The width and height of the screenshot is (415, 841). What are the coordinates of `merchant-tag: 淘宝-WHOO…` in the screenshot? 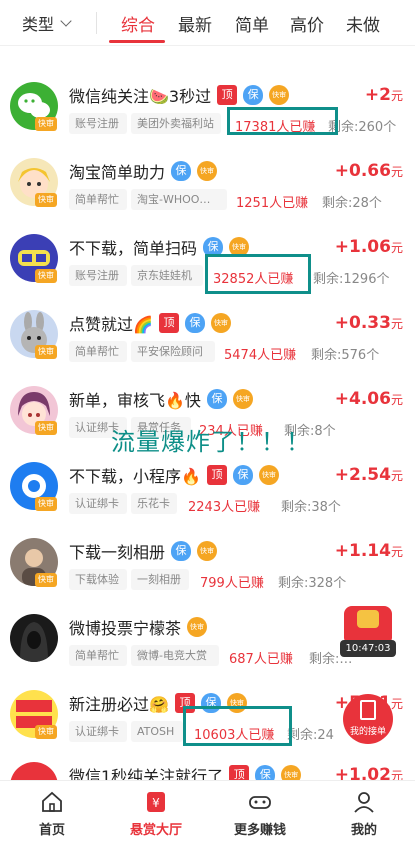 It's located at (179, 199).